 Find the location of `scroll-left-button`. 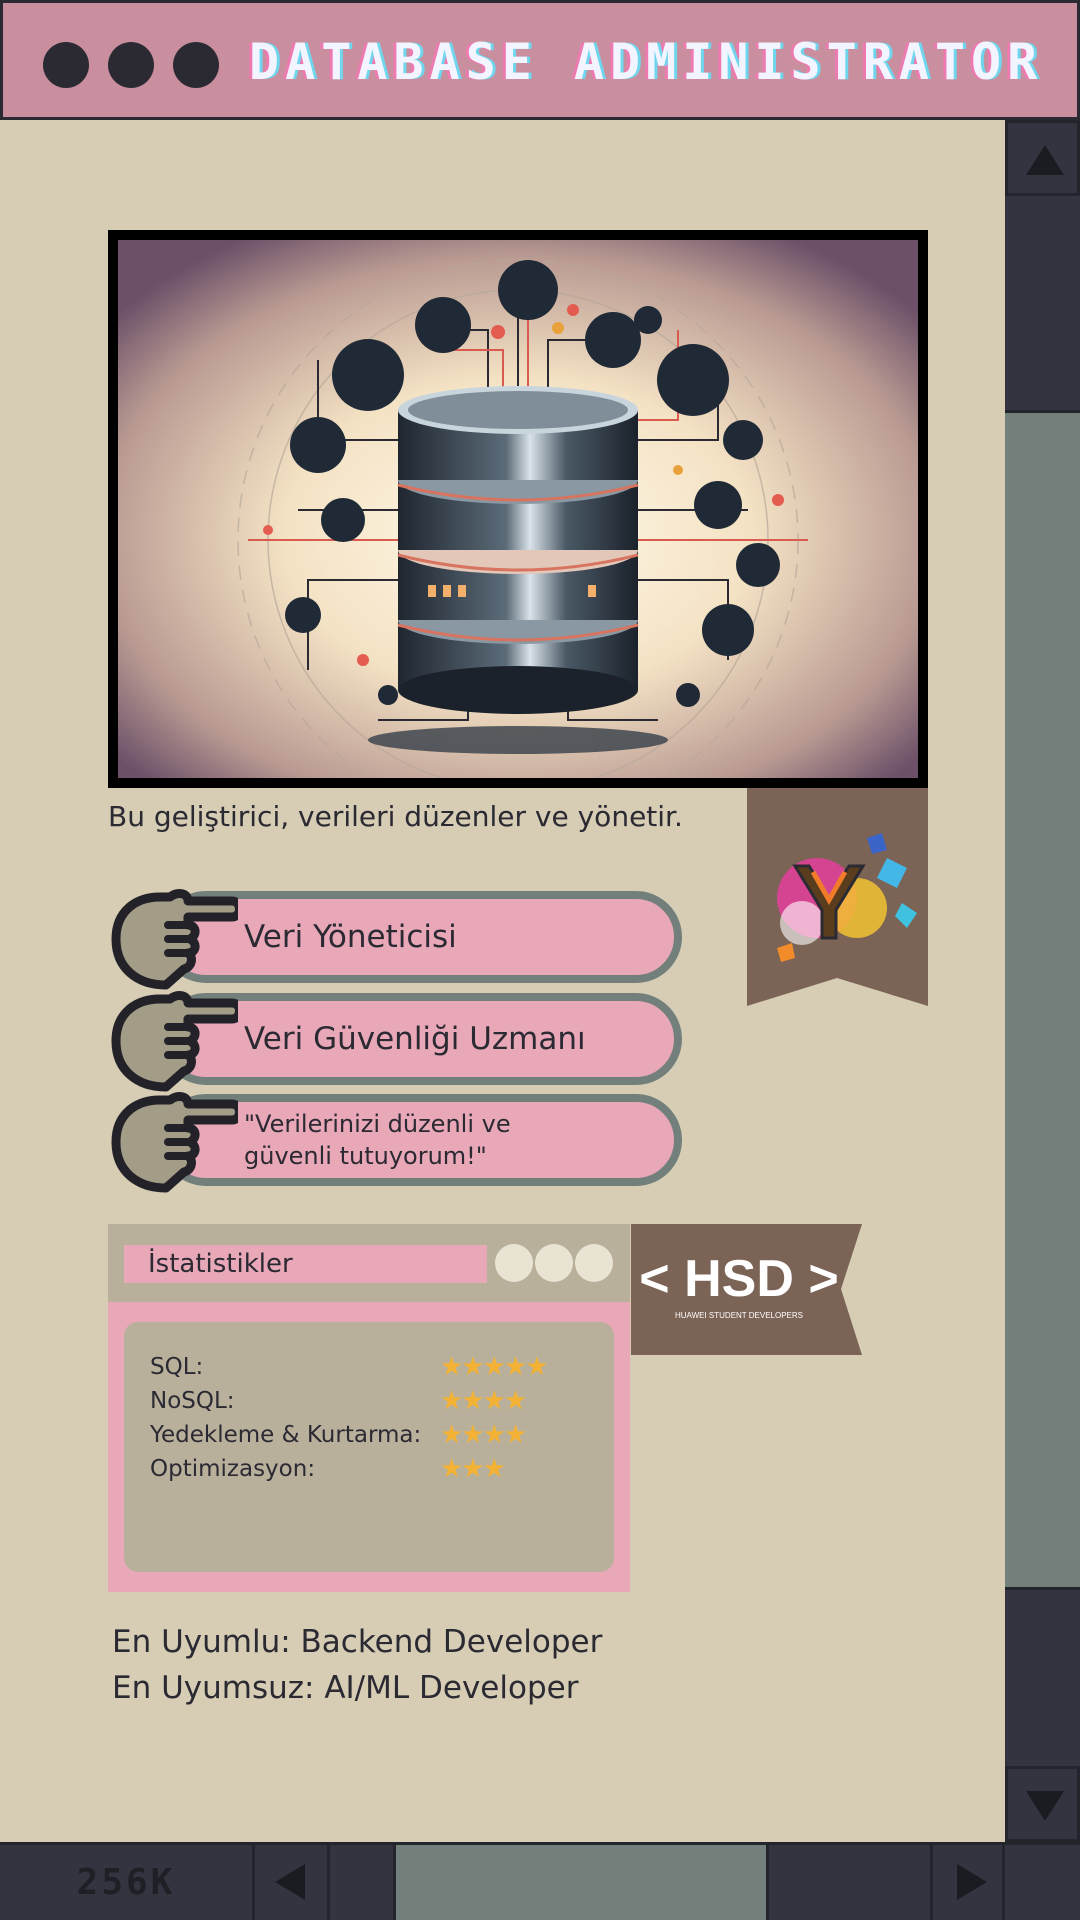

scroll-left-button is located at coordinates (292, 1882).